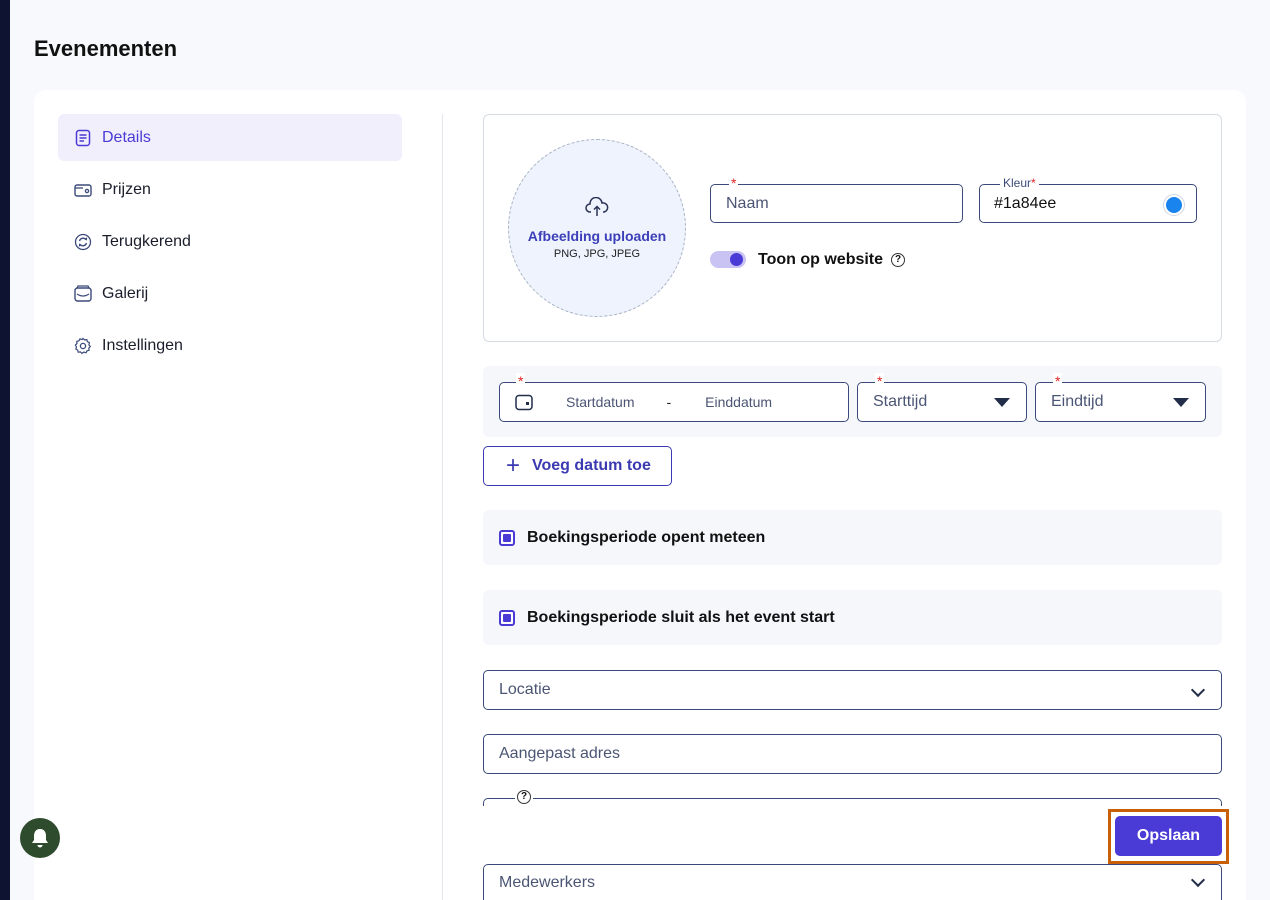 Image resolution: width=1270 pixels, height=900 pixels. Describe the element at coordinates (597, 253) in the screenshot. I see `upload-formats: PNG, JPG, JPEG` at that location.